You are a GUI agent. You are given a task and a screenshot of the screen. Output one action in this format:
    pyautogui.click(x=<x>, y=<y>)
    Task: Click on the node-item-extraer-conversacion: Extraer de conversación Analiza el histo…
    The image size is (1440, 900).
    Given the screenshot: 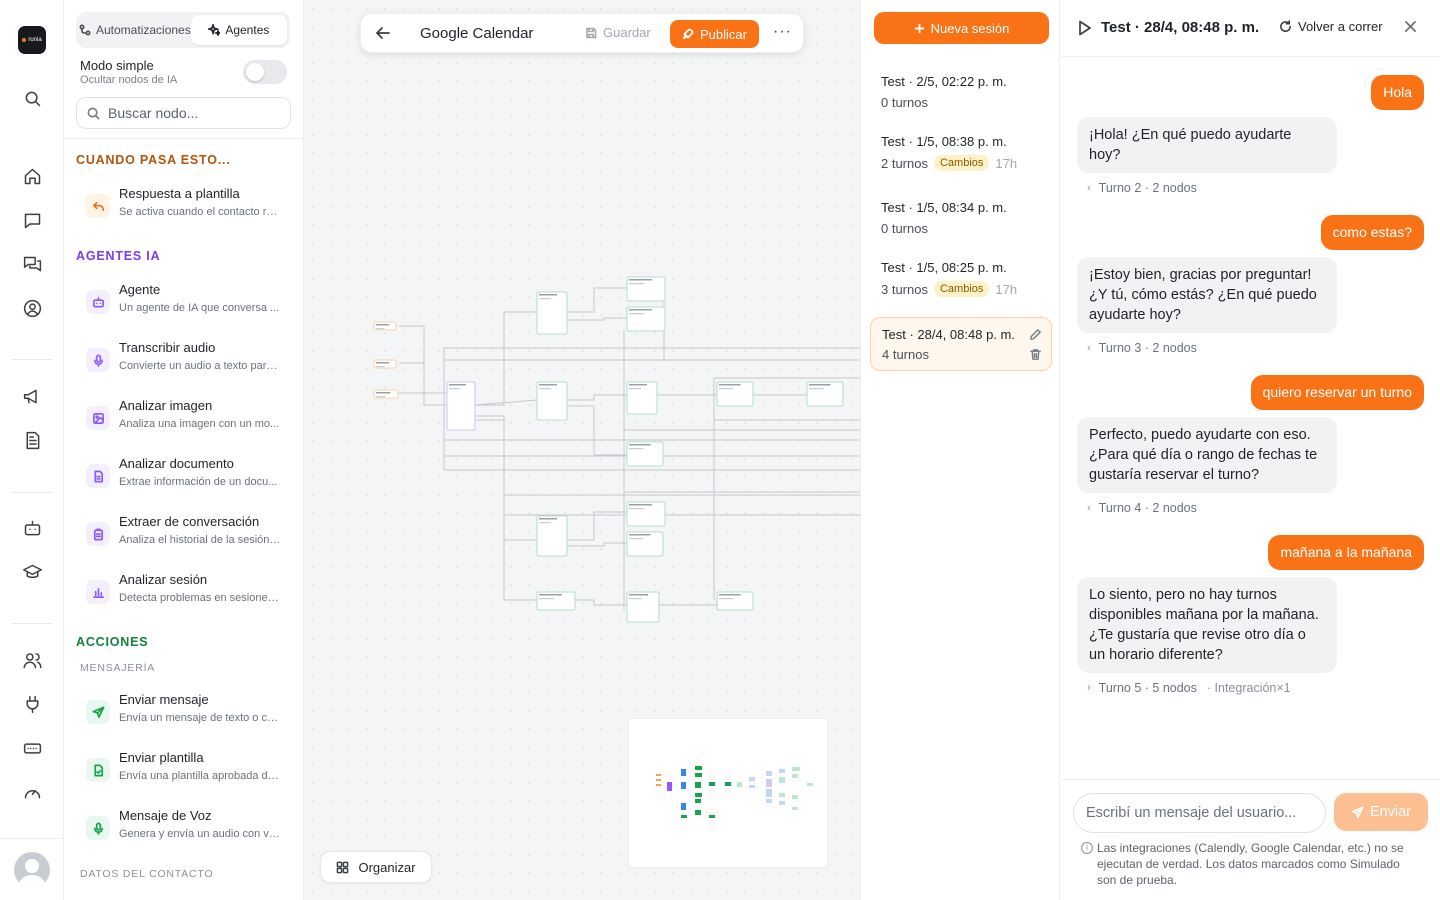 What is the action you would take?
    pyautogui.click(x=183, y=536)
    